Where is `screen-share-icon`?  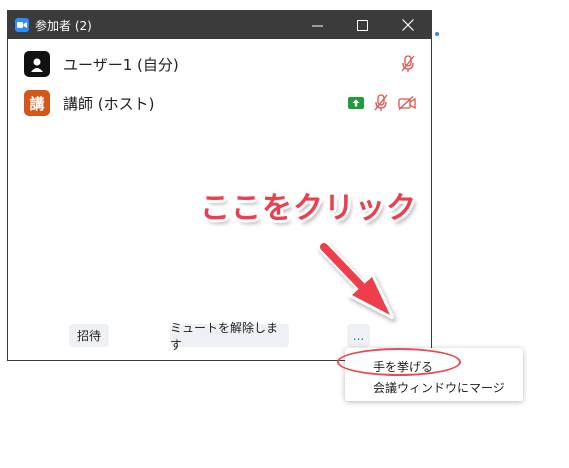
screen-share-icon is located at coordinates (356, 103).